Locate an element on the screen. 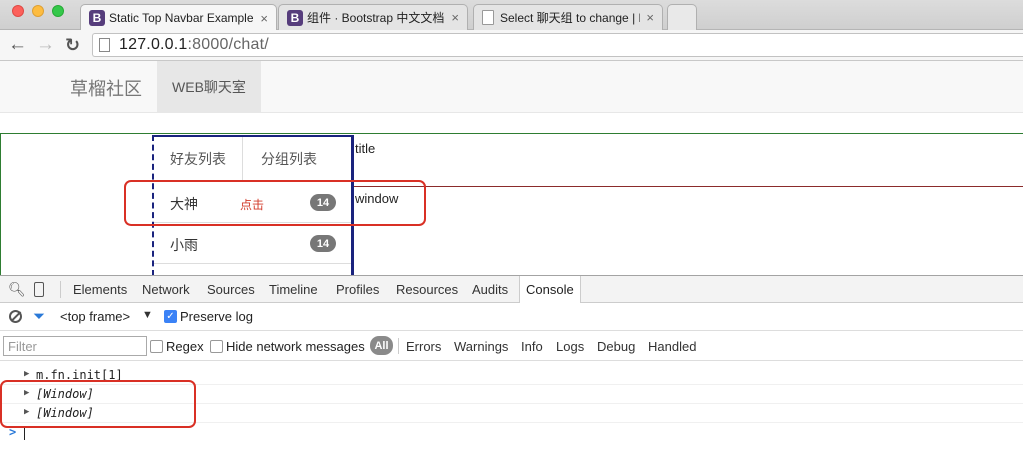 The height and width of the screenshot is (463, 1023). filter-funnel-icon: ⏷ is located at coordinates (39, 316).